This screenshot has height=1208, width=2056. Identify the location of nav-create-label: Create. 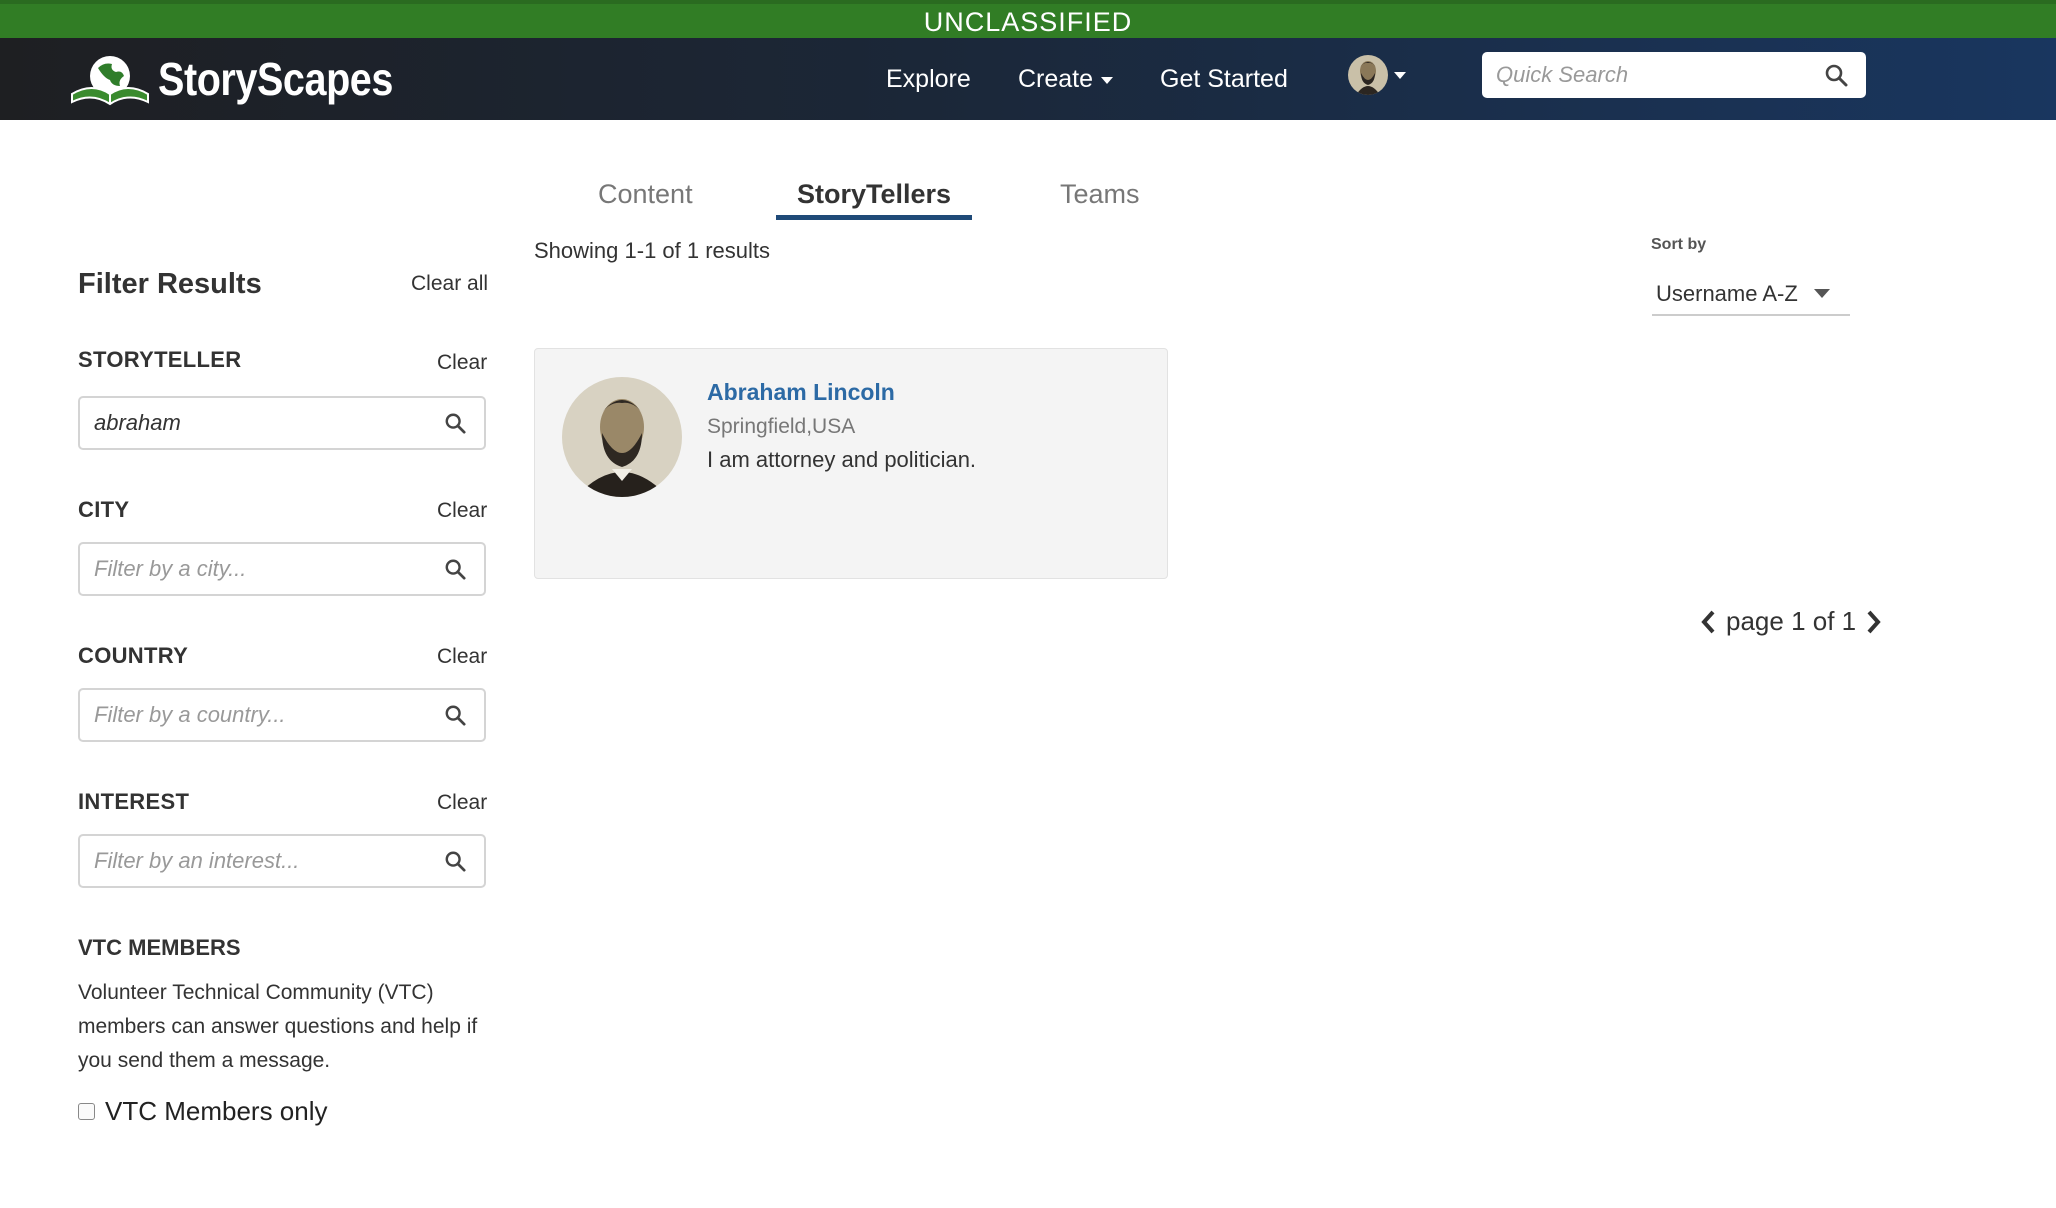
(1056, 79).